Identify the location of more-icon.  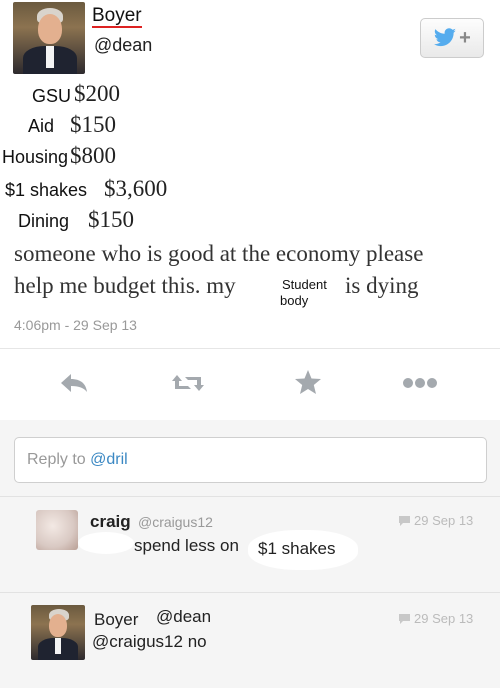
(420, 383).